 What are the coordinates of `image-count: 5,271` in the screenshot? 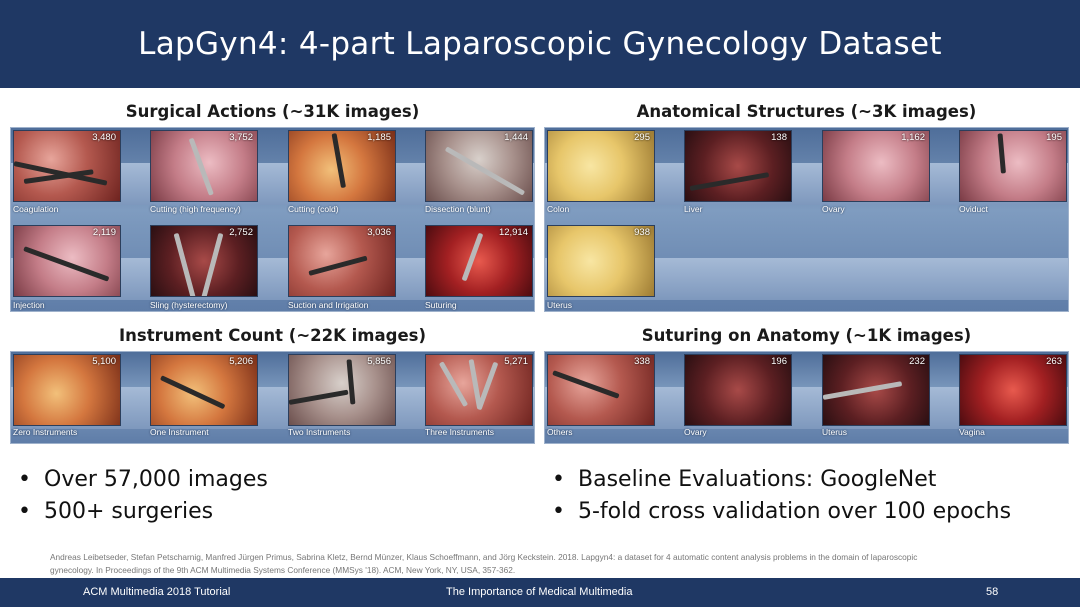 It's located at (516, 361).